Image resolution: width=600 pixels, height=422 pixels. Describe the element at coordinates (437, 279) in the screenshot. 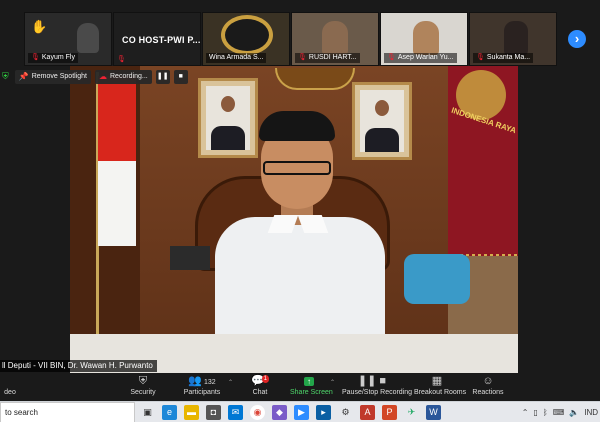

I see `blue-bag` at that location.